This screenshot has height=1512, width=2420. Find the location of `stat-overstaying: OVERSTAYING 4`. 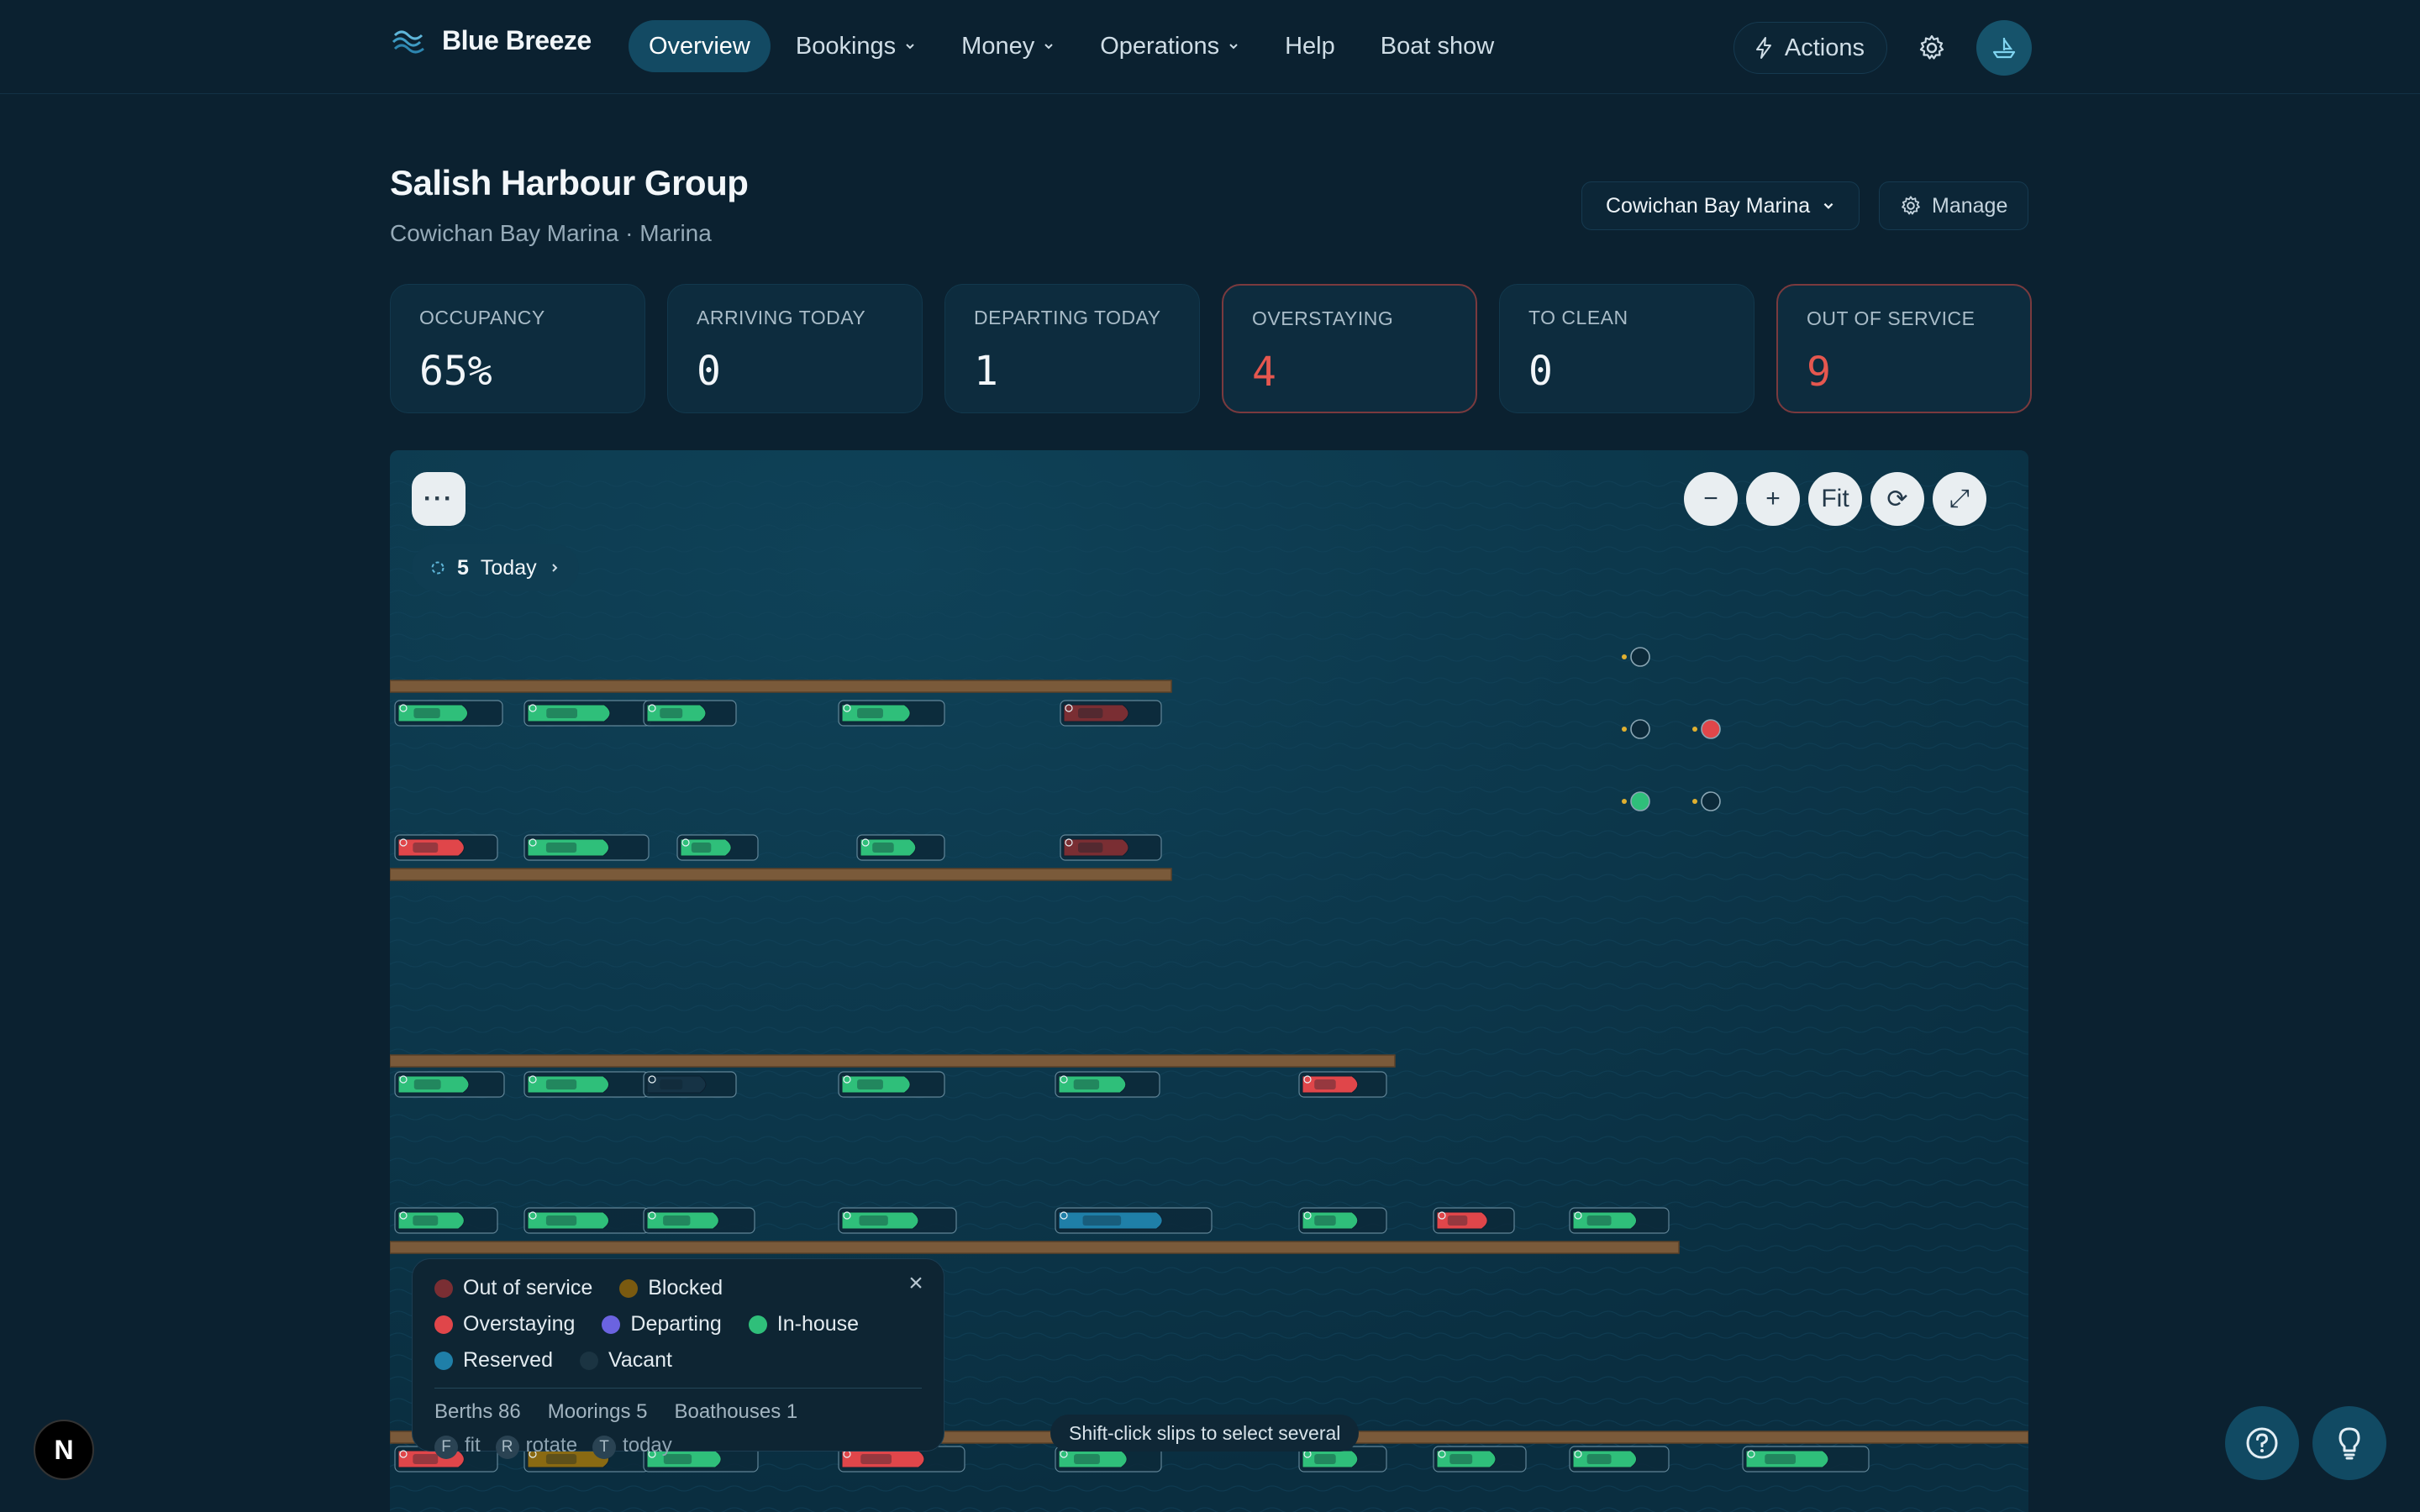

stat-overstaying: OVERSTAYING 4 is located at coordinates (1349, 348).